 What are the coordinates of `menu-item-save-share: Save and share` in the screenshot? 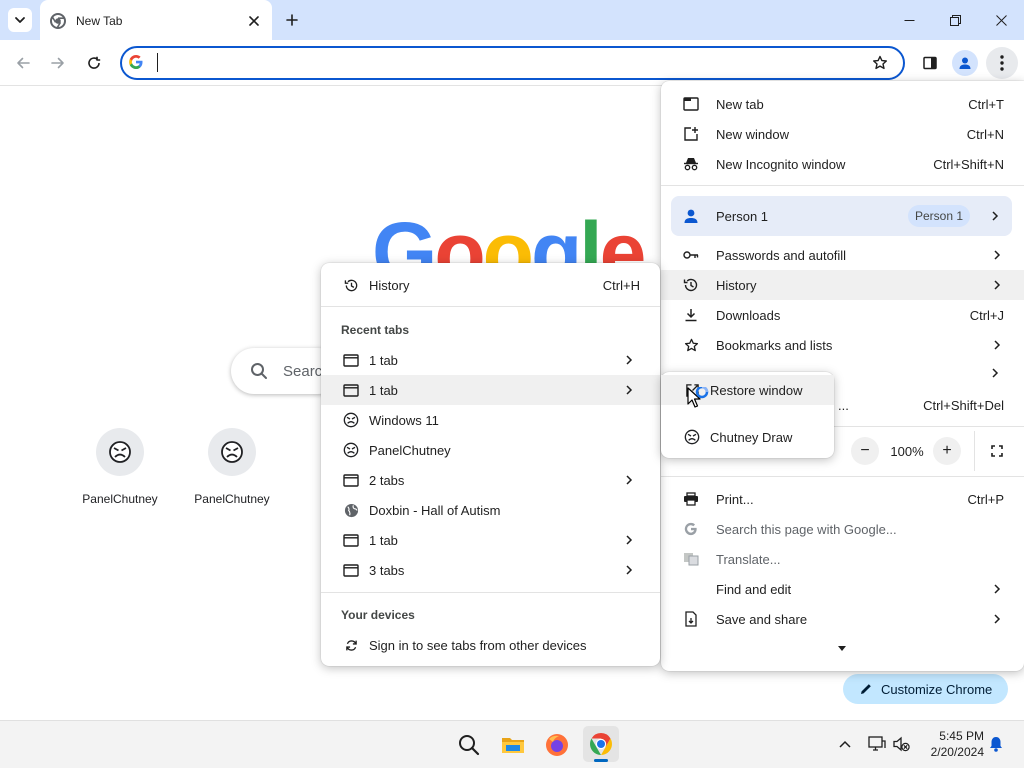 It's located at (842, 619).